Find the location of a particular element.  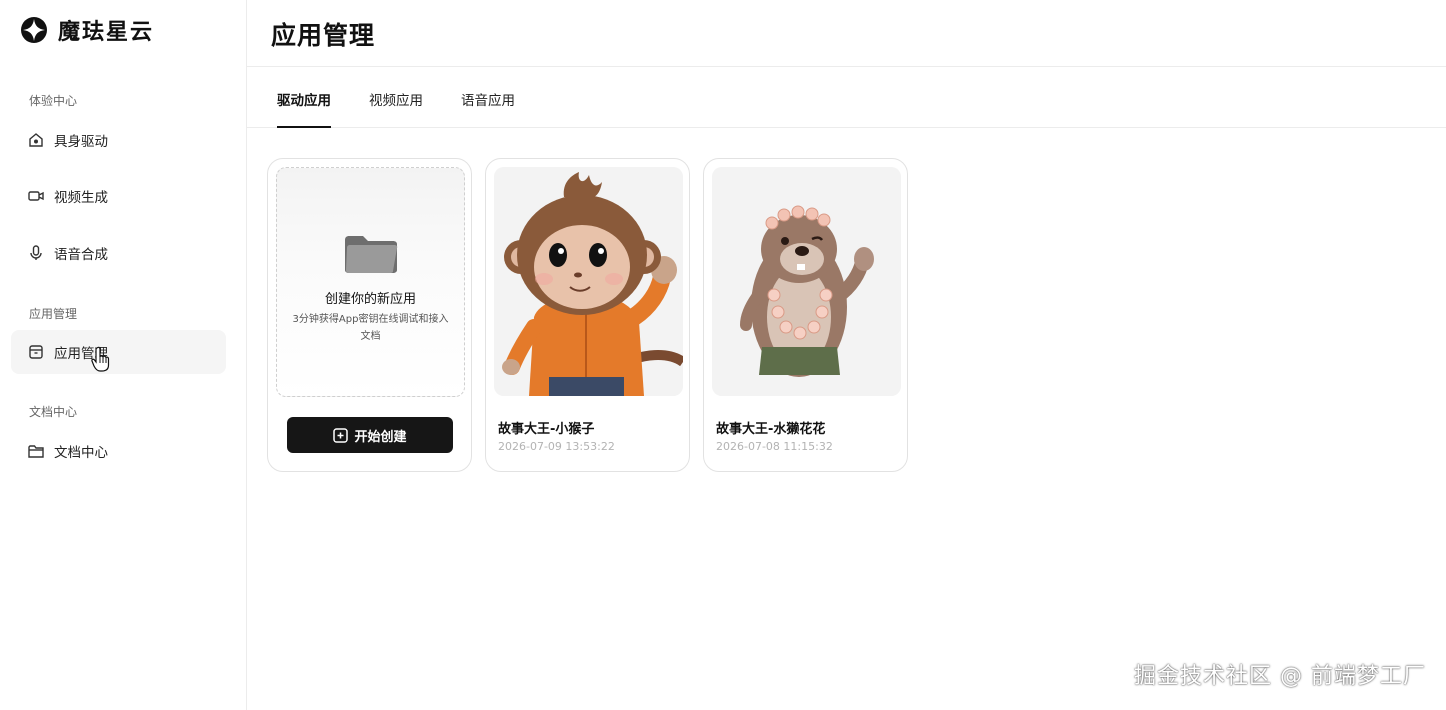

create-app-zone: 创建你的新应用 3分钟获得App密钥在线调试和接入文档 is located at coordinates (370, 282).